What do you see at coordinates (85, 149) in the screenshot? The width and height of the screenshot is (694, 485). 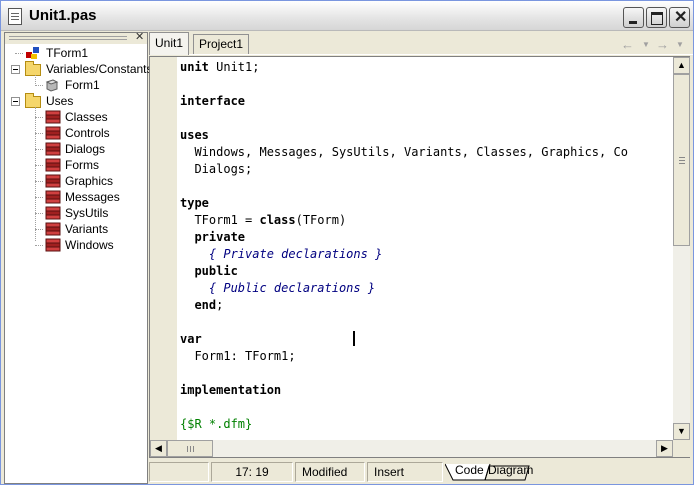 I see `tree-label: Dialogs` at bounding box center [85, 149].